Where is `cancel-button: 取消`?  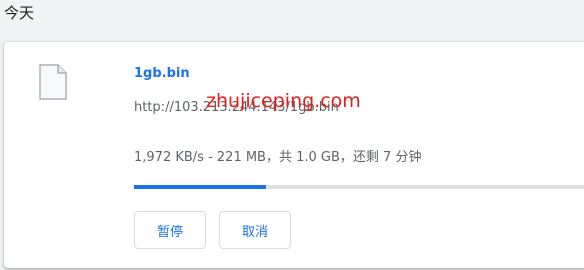 cancel-button: 取消 is located at coordinates (255, 230).